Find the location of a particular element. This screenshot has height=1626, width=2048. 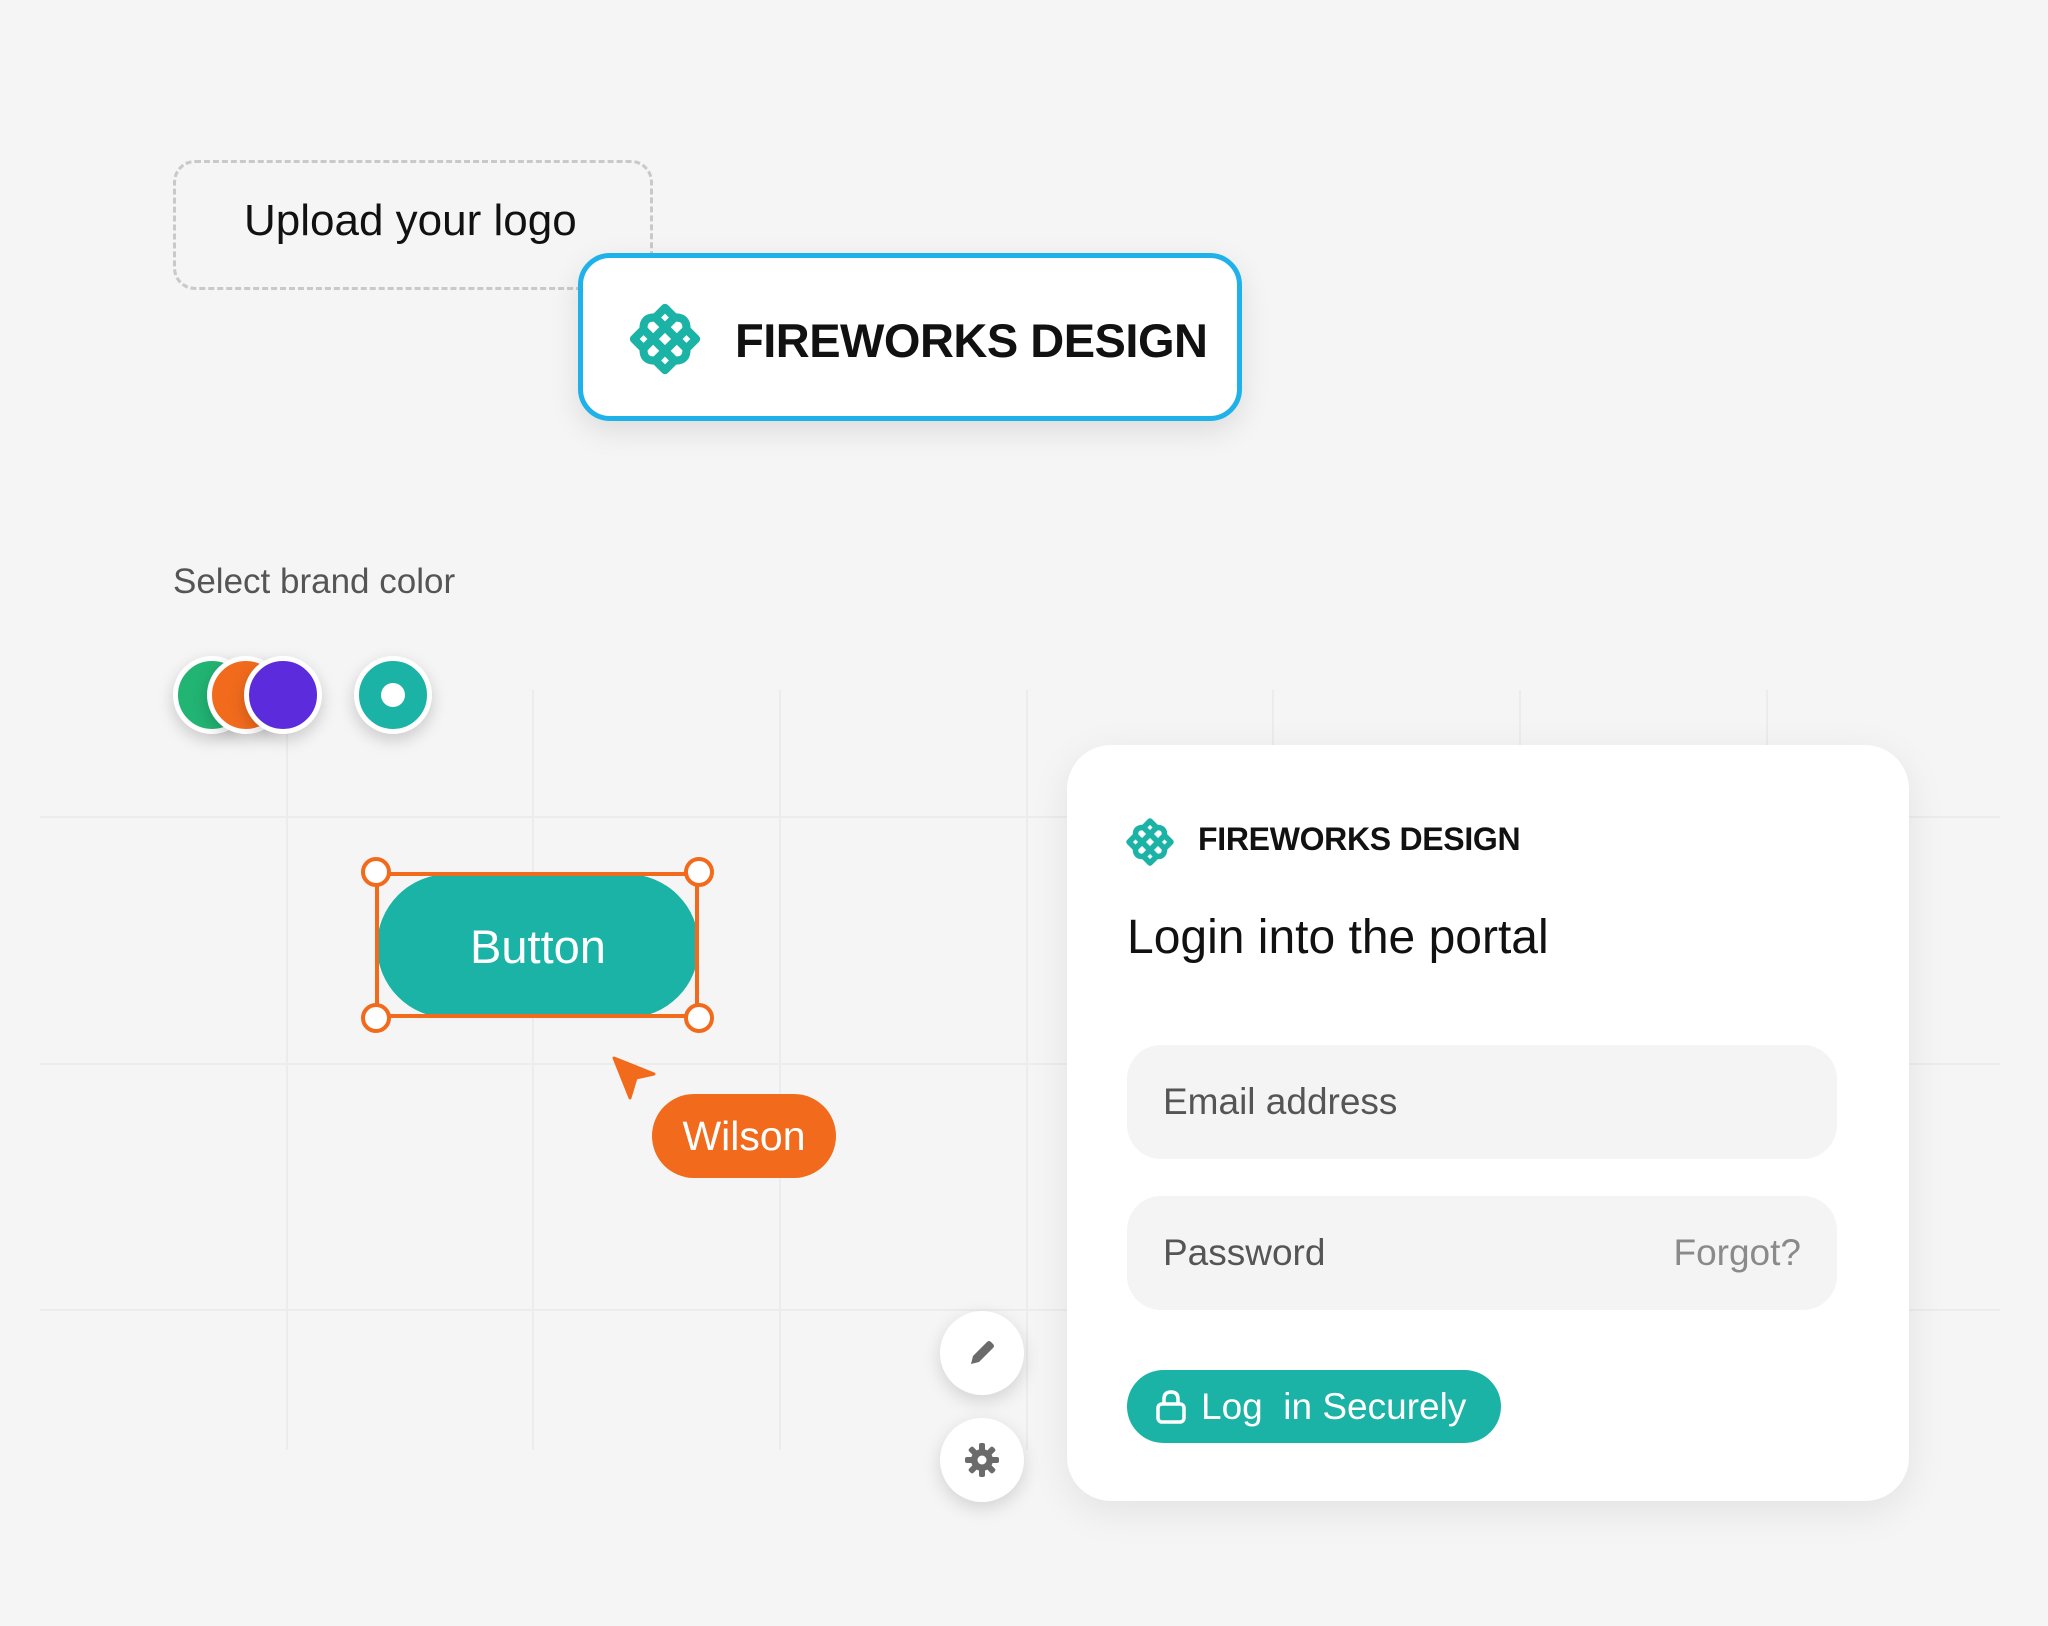

password-field: Password Forgot? is located at coordinates (1482, 1253).